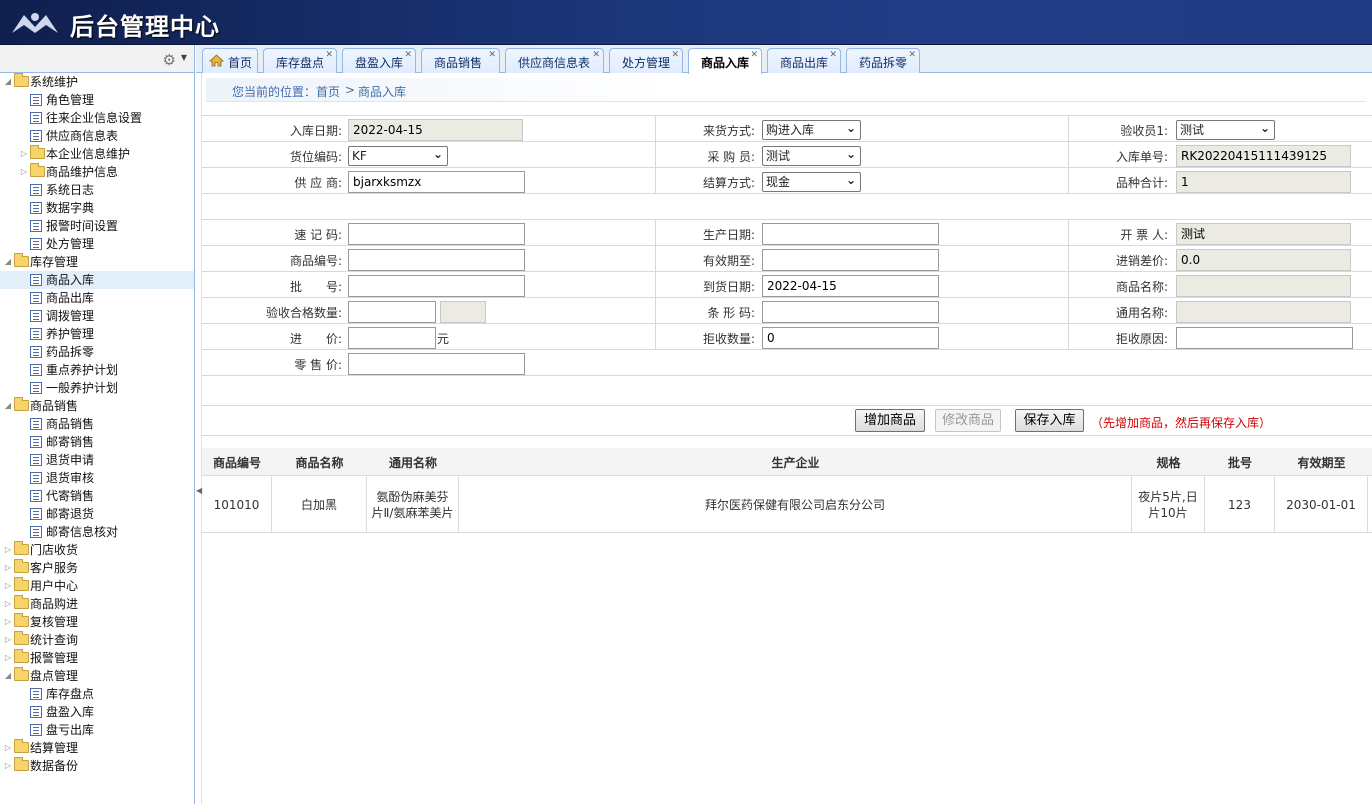 The width and height of the screenshot is (1372, 804). What do you see at coordinates (97, 280) in the screenshot?
I see `tree-item: 商品入库` at bounding box center [97, 280].